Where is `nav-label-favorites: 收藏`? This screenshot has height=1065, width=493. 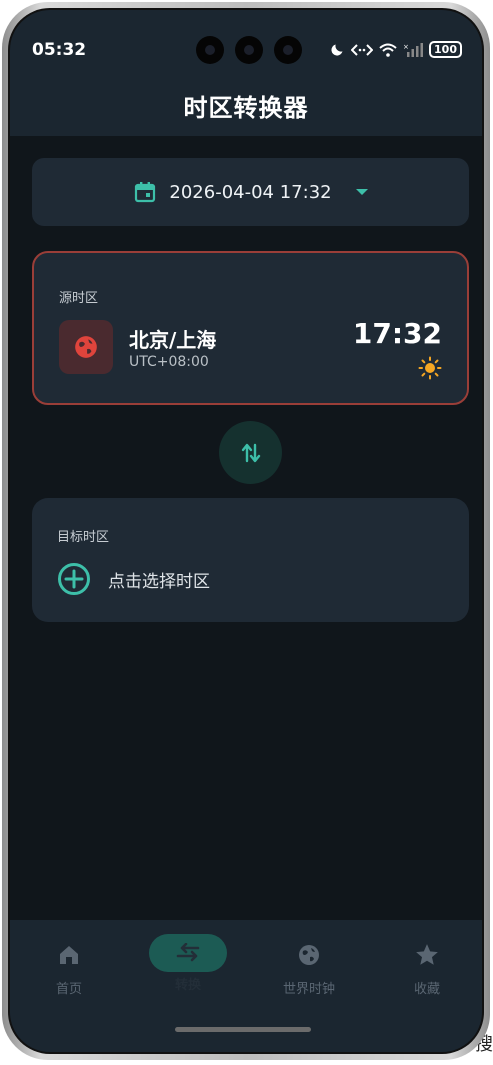 nav-label-favorites: 收藏 is located at coordinates (426, 989).